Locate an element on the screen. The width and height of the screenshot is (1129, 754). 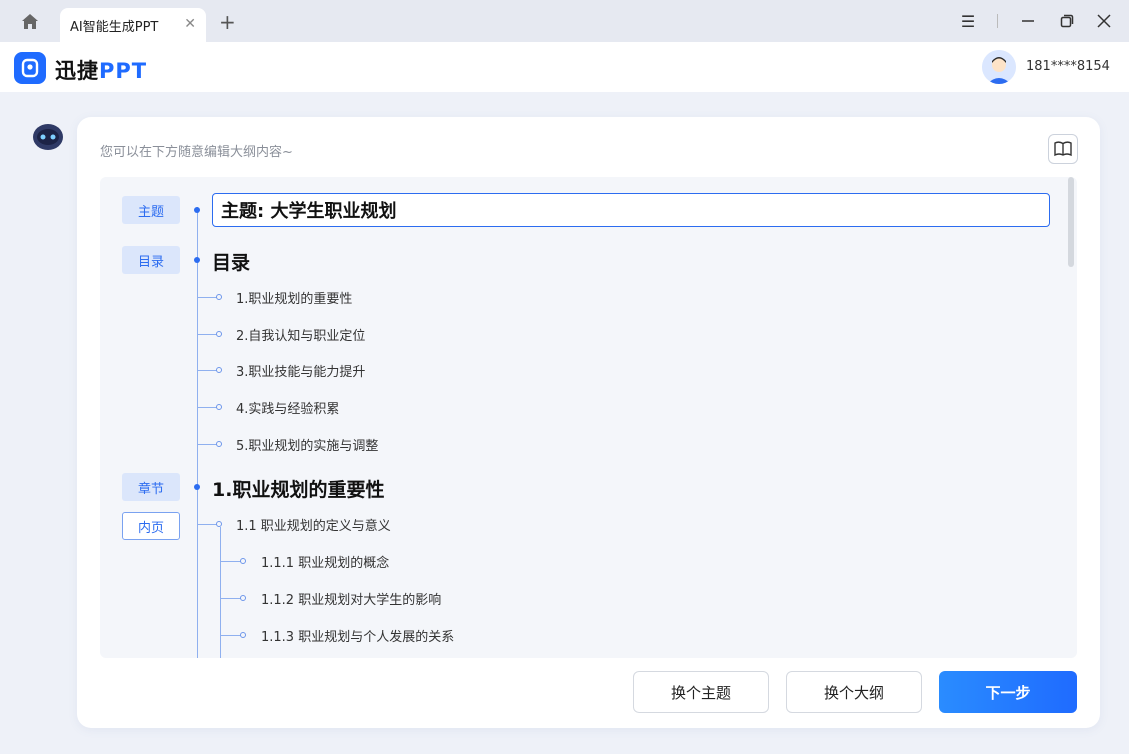
subsection-item: 1.1.2 职业规划对大学生的影响 is located at coordinates (351, 598).